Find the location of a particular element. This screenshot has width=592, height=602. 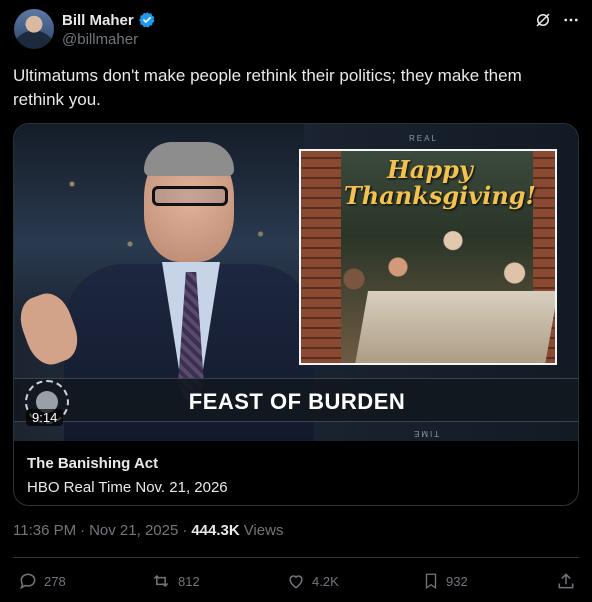

tweet-date: Nov 21, 2025 is located at coordinates (133, 530).